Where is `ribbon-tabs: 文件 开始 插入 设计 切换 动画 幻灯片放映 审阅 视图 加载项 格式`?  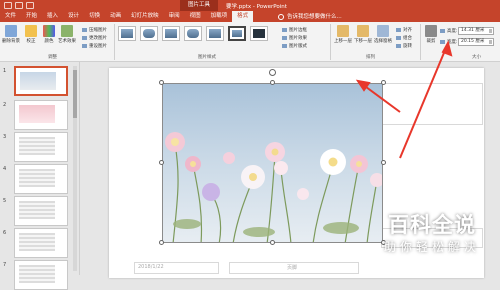
ribbon-tabs: 文件 开始 插入 设计 切换 动画 幻灯片放映 审阅 视图 加载项 格式 is located at coordinates (127, 16).